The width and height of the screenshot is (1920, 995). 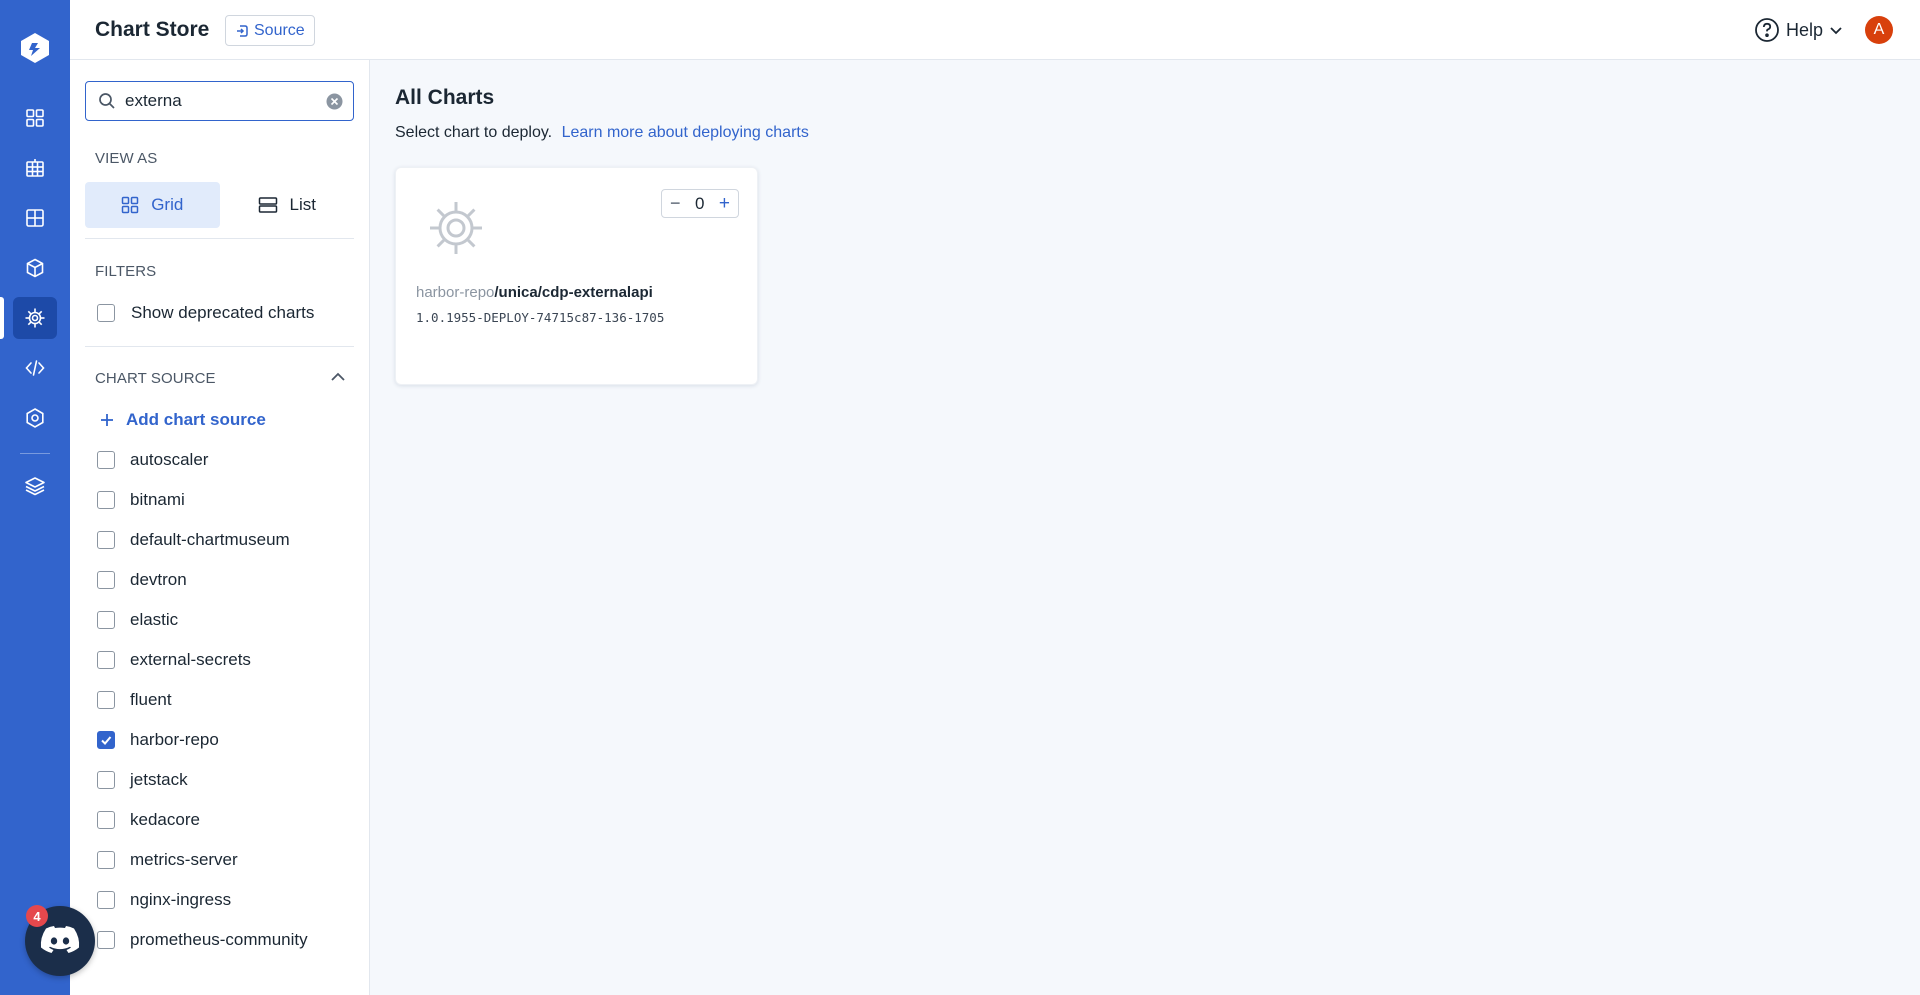 I want to click on list-icon, so click(x=267, y=205).